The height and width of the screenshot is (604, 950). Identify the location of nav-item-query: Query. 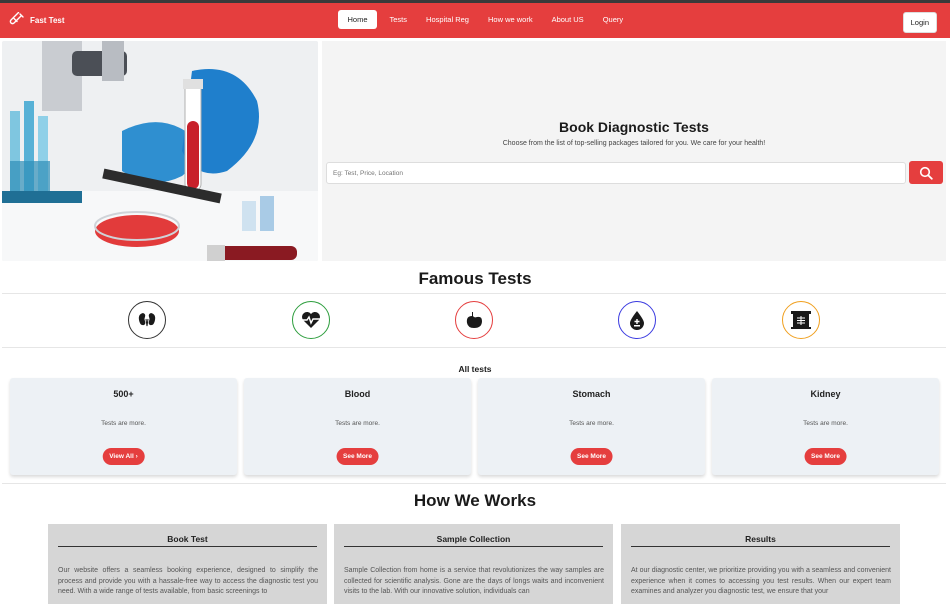
(612, 19).